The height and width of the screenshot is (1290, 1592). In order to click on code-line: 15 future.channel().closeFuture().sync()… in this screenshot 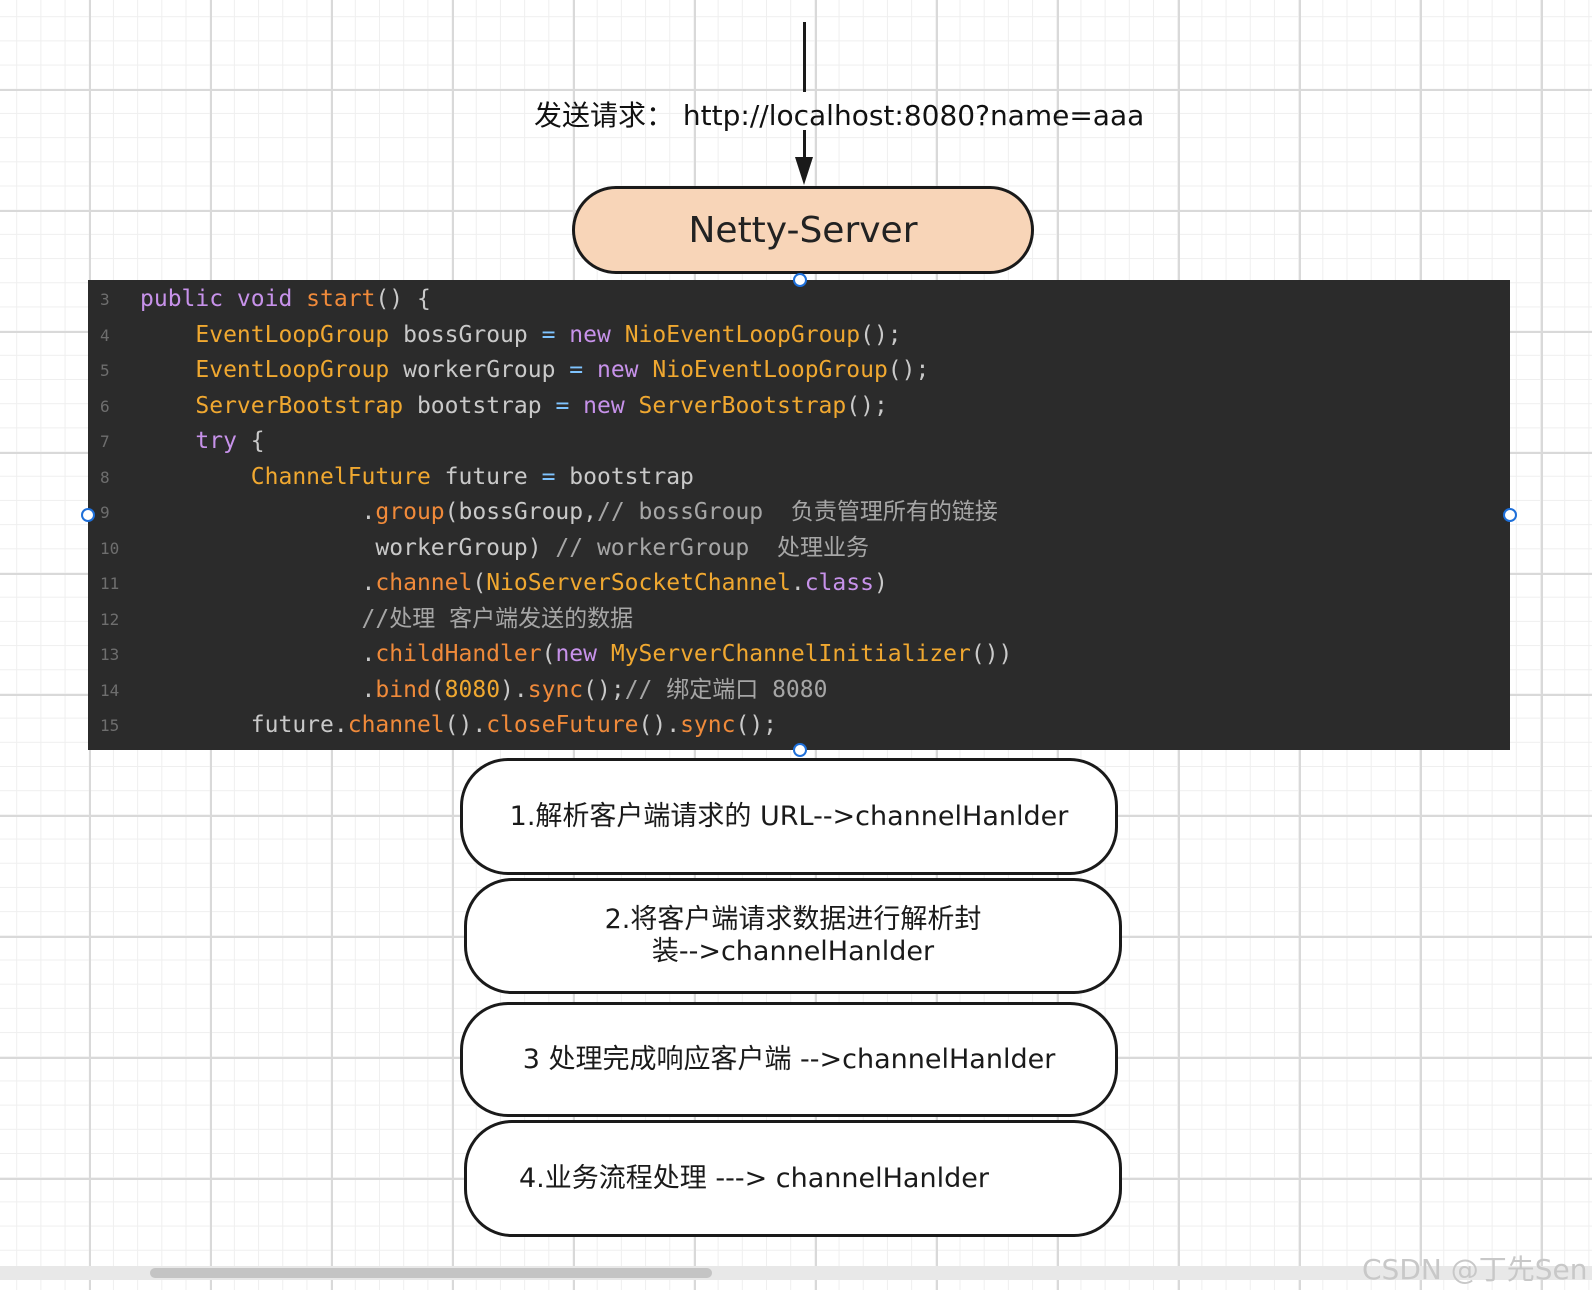, I will do `click(799, 725)`.